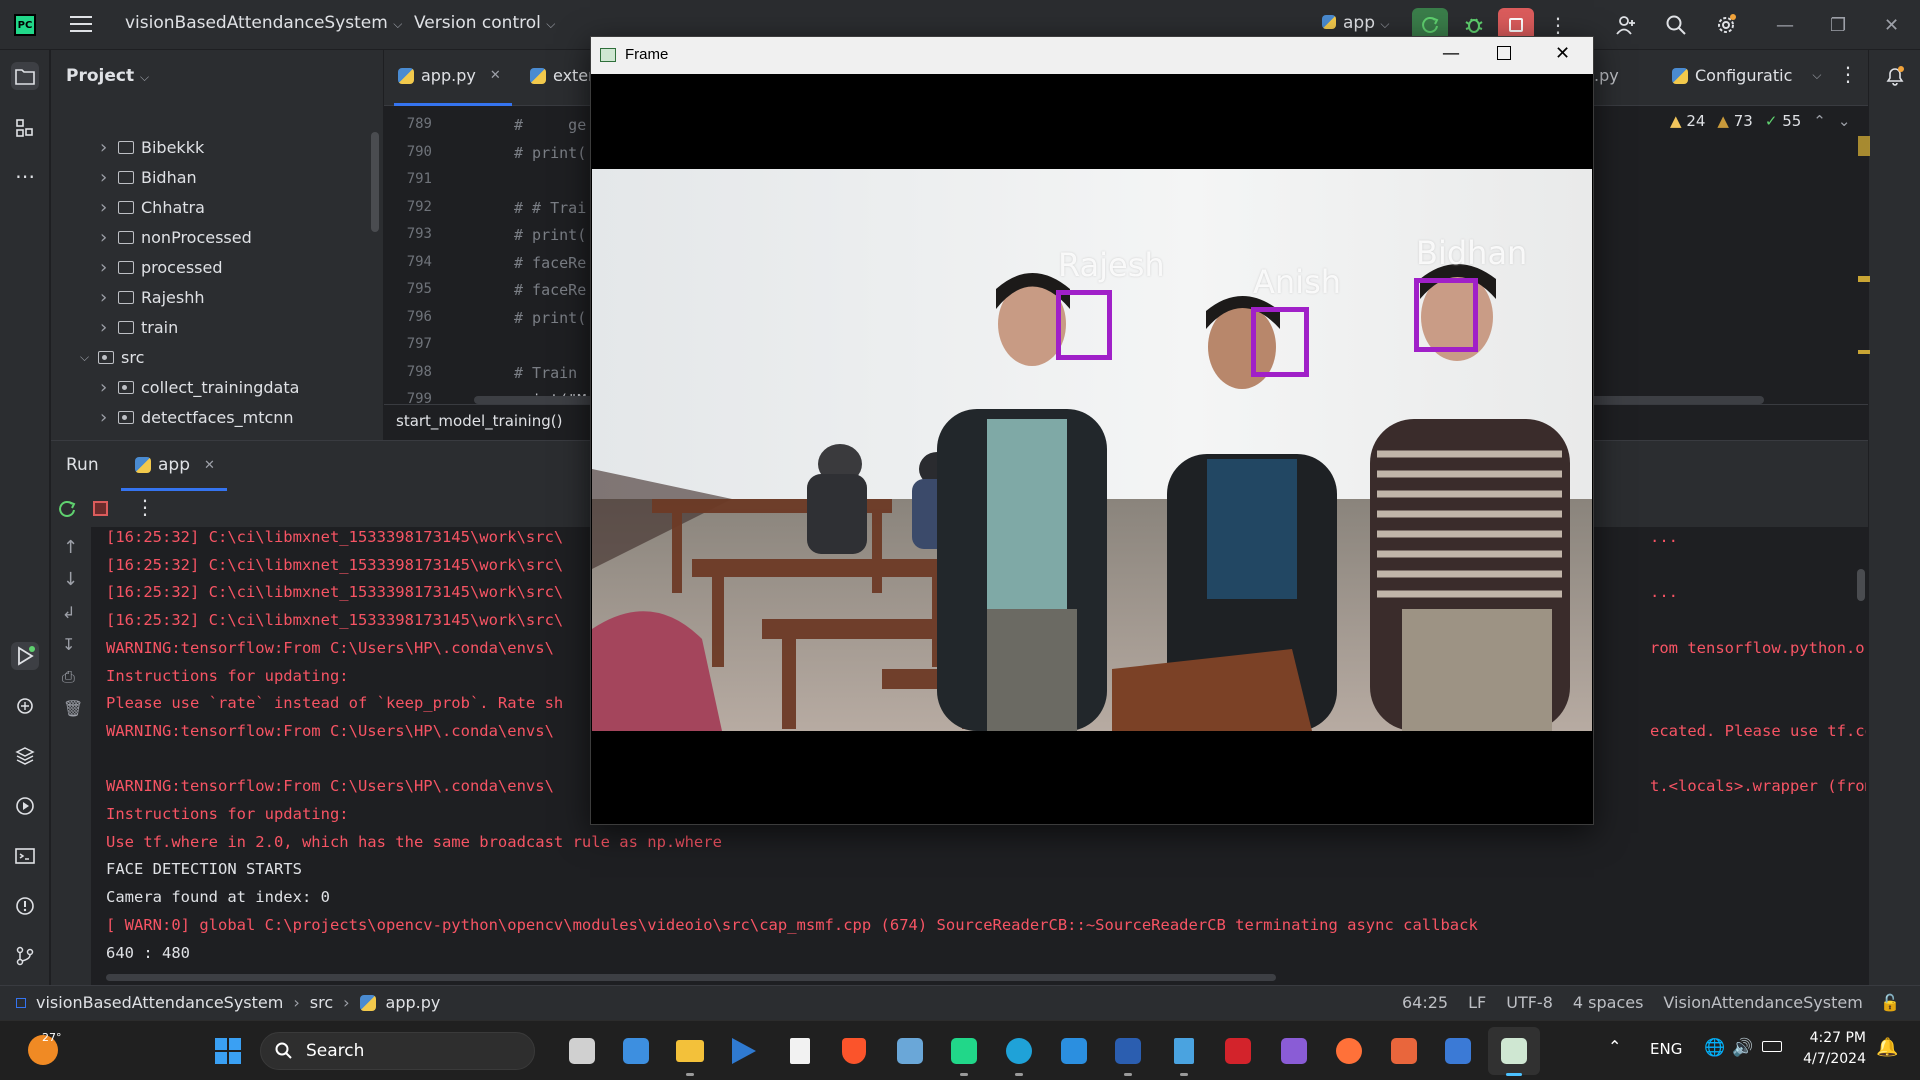 The width and height of the screenshot is (1920, 1080). I want to click on opencv-frame-taskbar-icon, so click(1514, 1055).